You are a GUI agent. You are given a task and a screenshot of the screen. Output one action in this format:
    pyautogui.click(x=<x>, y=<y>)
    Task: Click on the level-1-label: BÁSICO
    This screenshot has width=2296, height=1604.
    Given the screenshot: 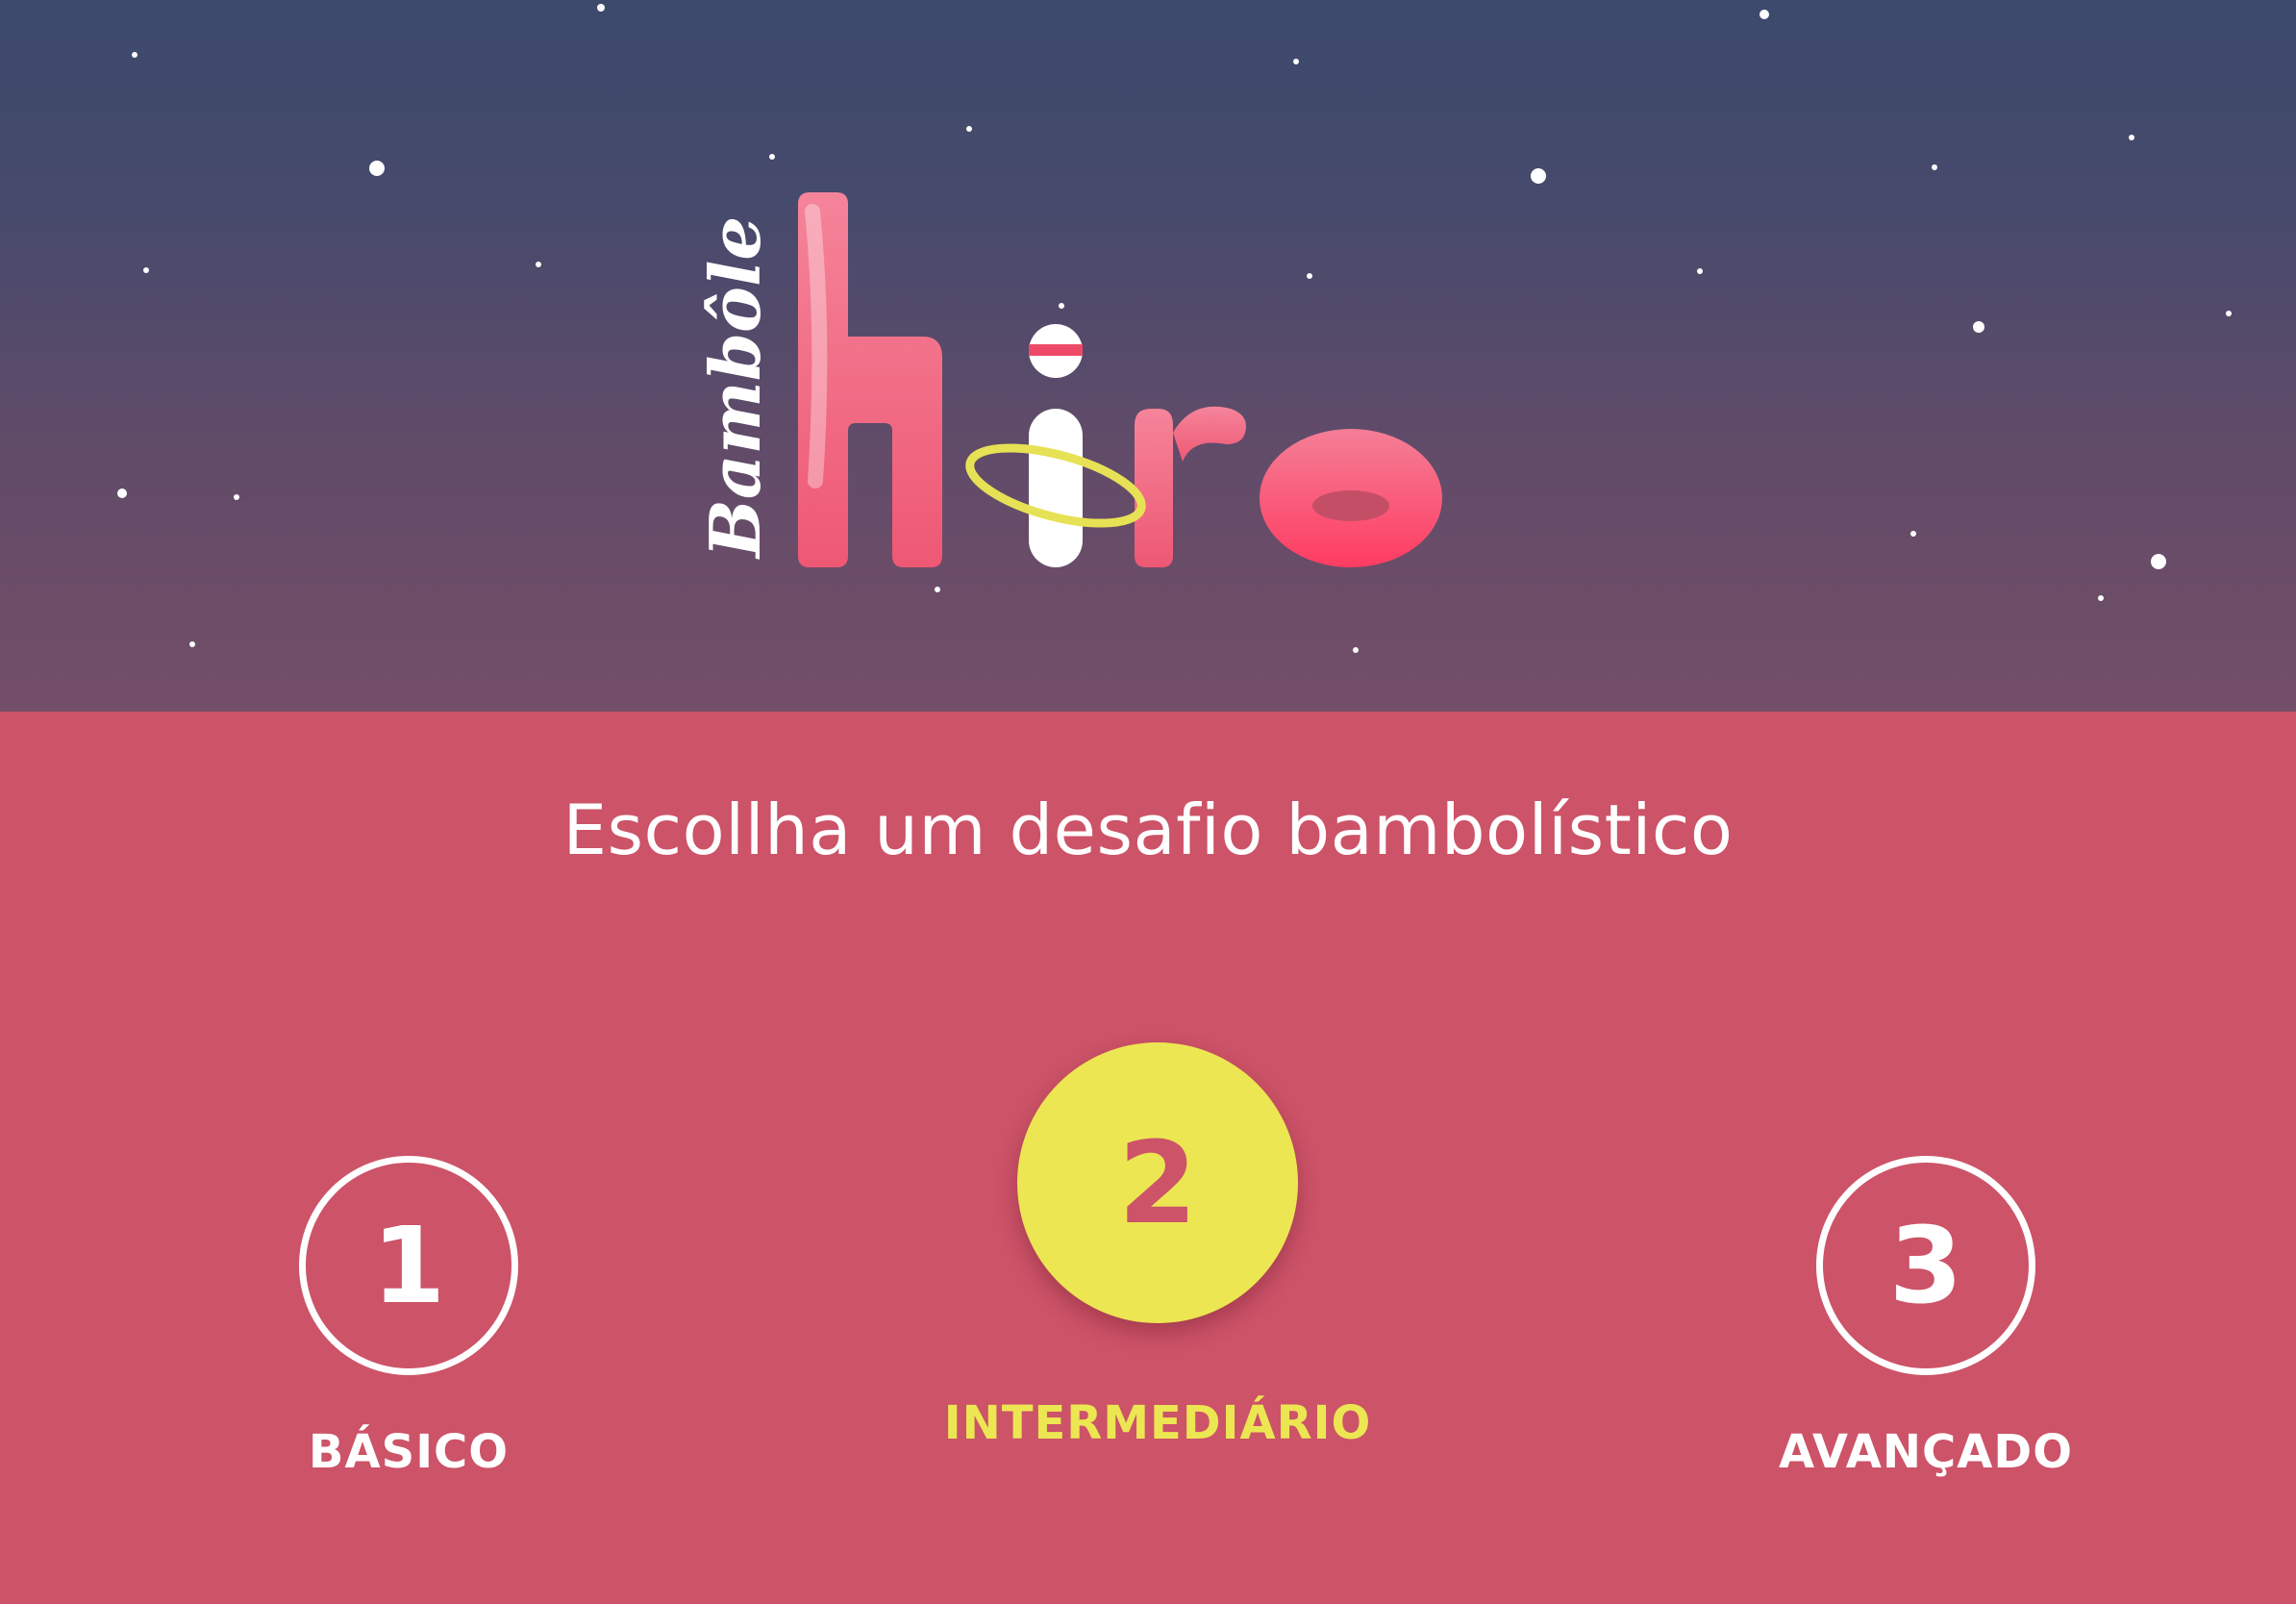 What is the action you would take?
    pyautogui.click(x=409, y=1452)
    